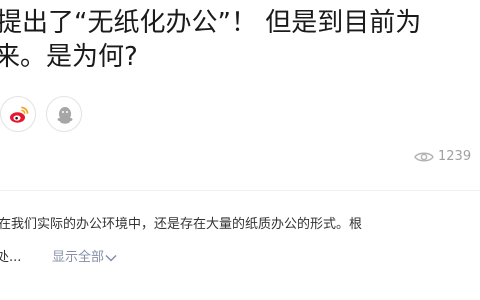 The height and width of the screenshot is (300, 480). I want to click on answer-excerpt: 在我们实际的办公环境中，还是存在大量的纸质办公的形式。根, so click(181, 224).